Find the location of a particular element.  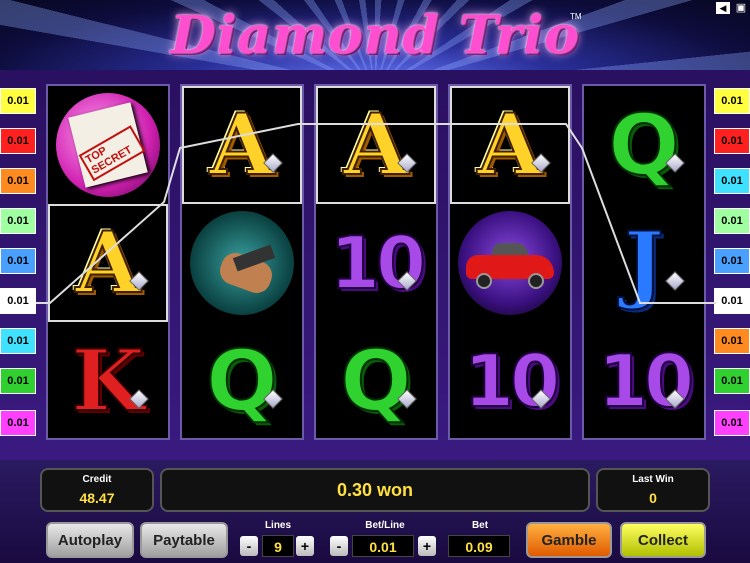

bet-line-value: 0.01 is located at coordinates (383, 546).